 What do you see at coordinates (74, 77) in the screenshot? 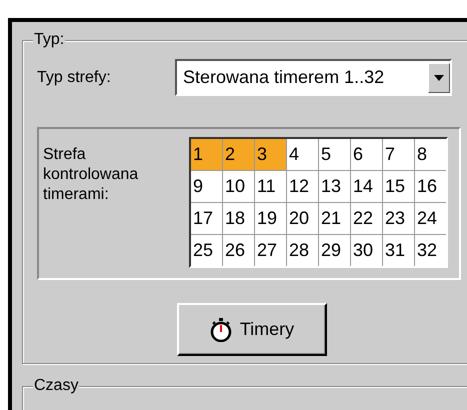
I see `zone-type-label: Typ strefy:` at bounding box center [74, 77].